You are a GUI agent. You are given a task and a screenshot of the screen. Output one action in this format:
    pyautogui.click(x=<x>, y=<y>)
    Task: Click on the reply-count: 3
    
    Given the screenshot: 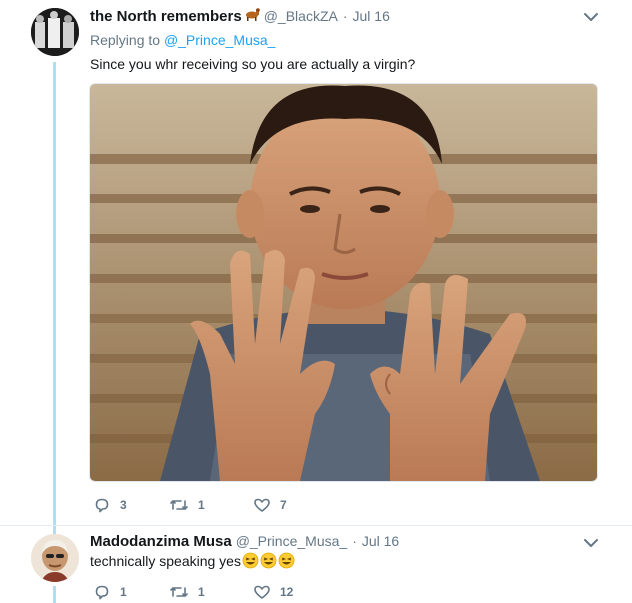 What is the action you would take?
    pyautogui.click(x=123, y=505)
    